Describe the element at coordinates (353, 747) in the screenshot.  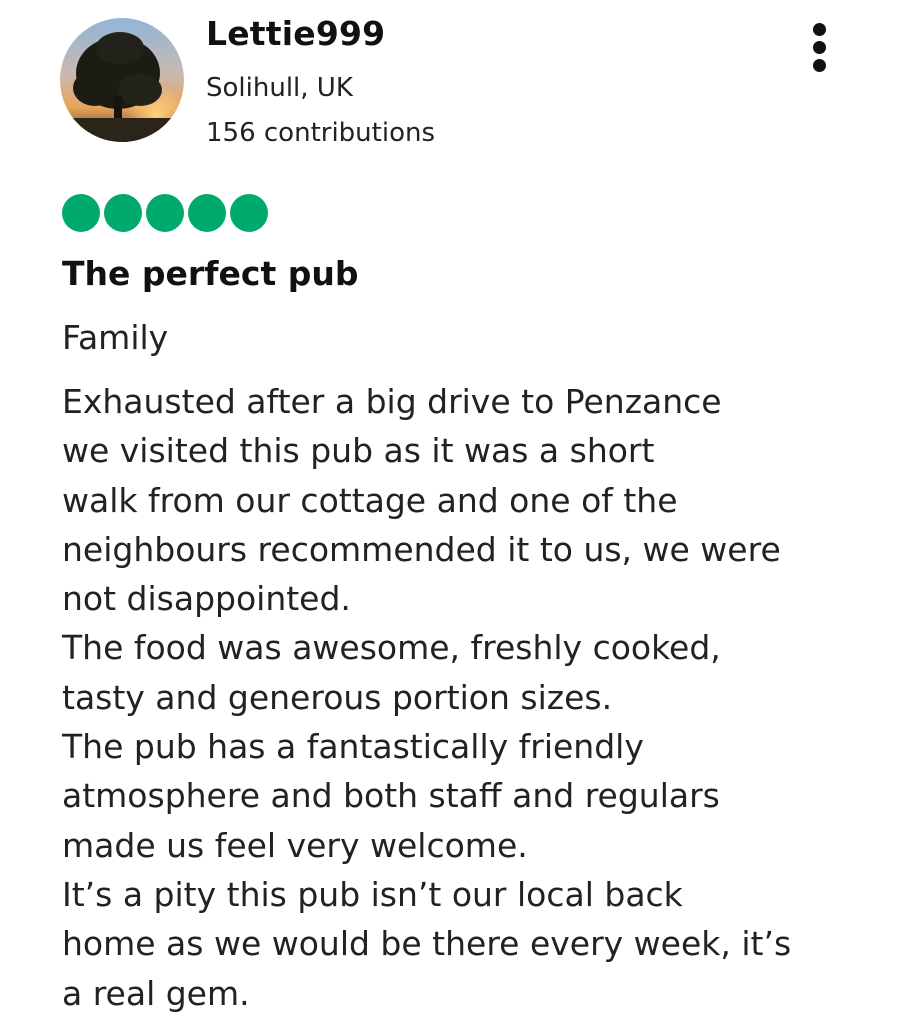
I see `review-text-line: The pub has a fantastically friendly` at that location.